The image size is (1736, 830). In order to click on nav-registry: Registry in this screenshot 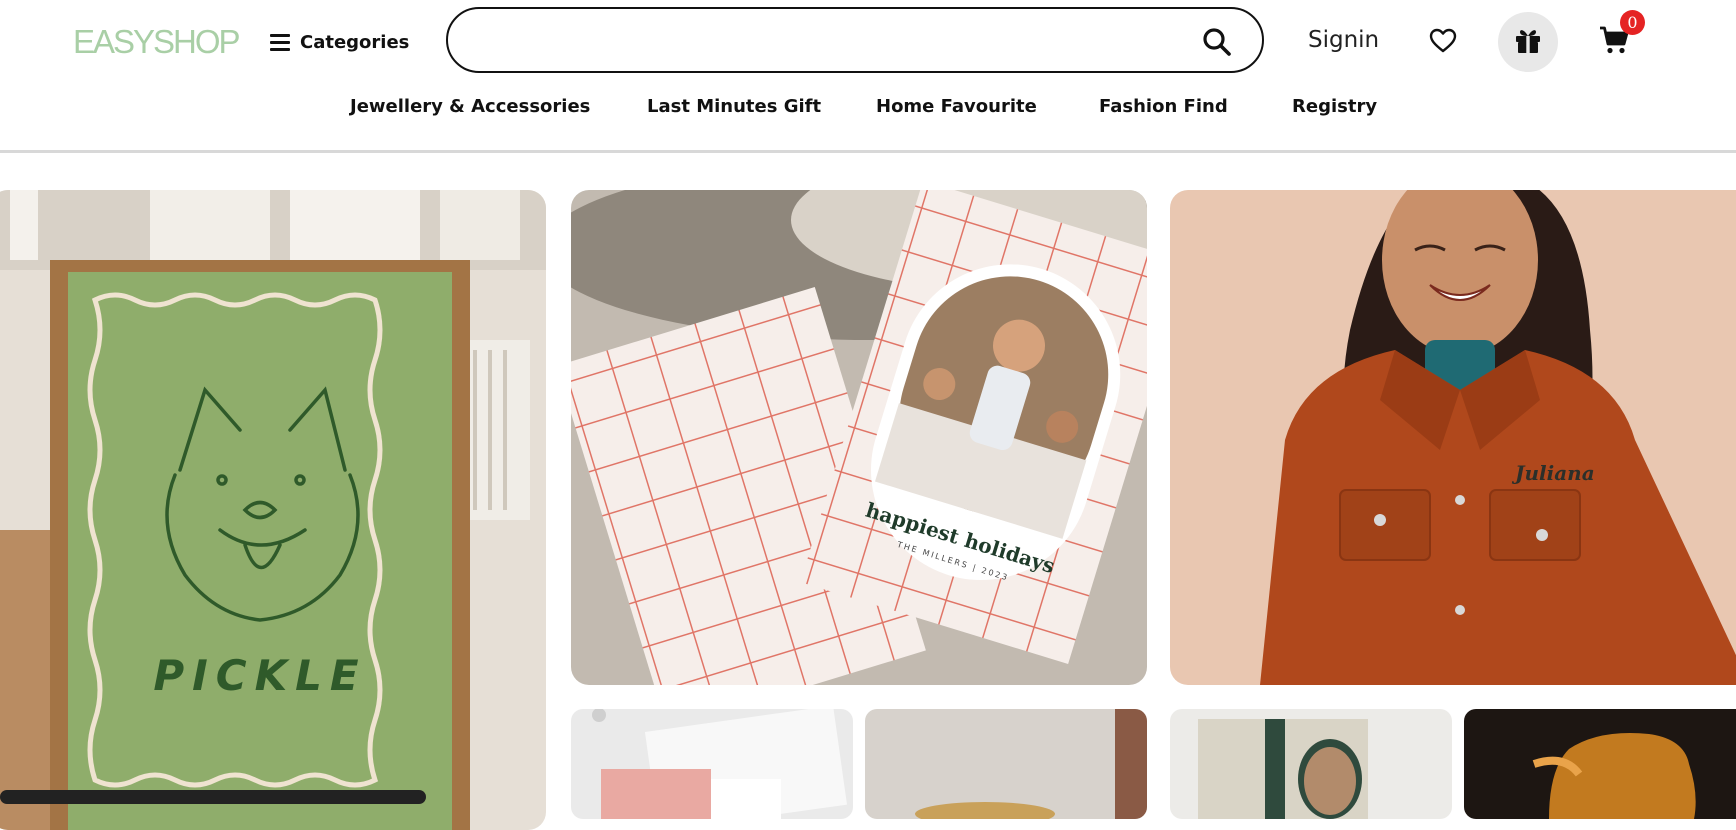, I will do `click(1334, 106)`.